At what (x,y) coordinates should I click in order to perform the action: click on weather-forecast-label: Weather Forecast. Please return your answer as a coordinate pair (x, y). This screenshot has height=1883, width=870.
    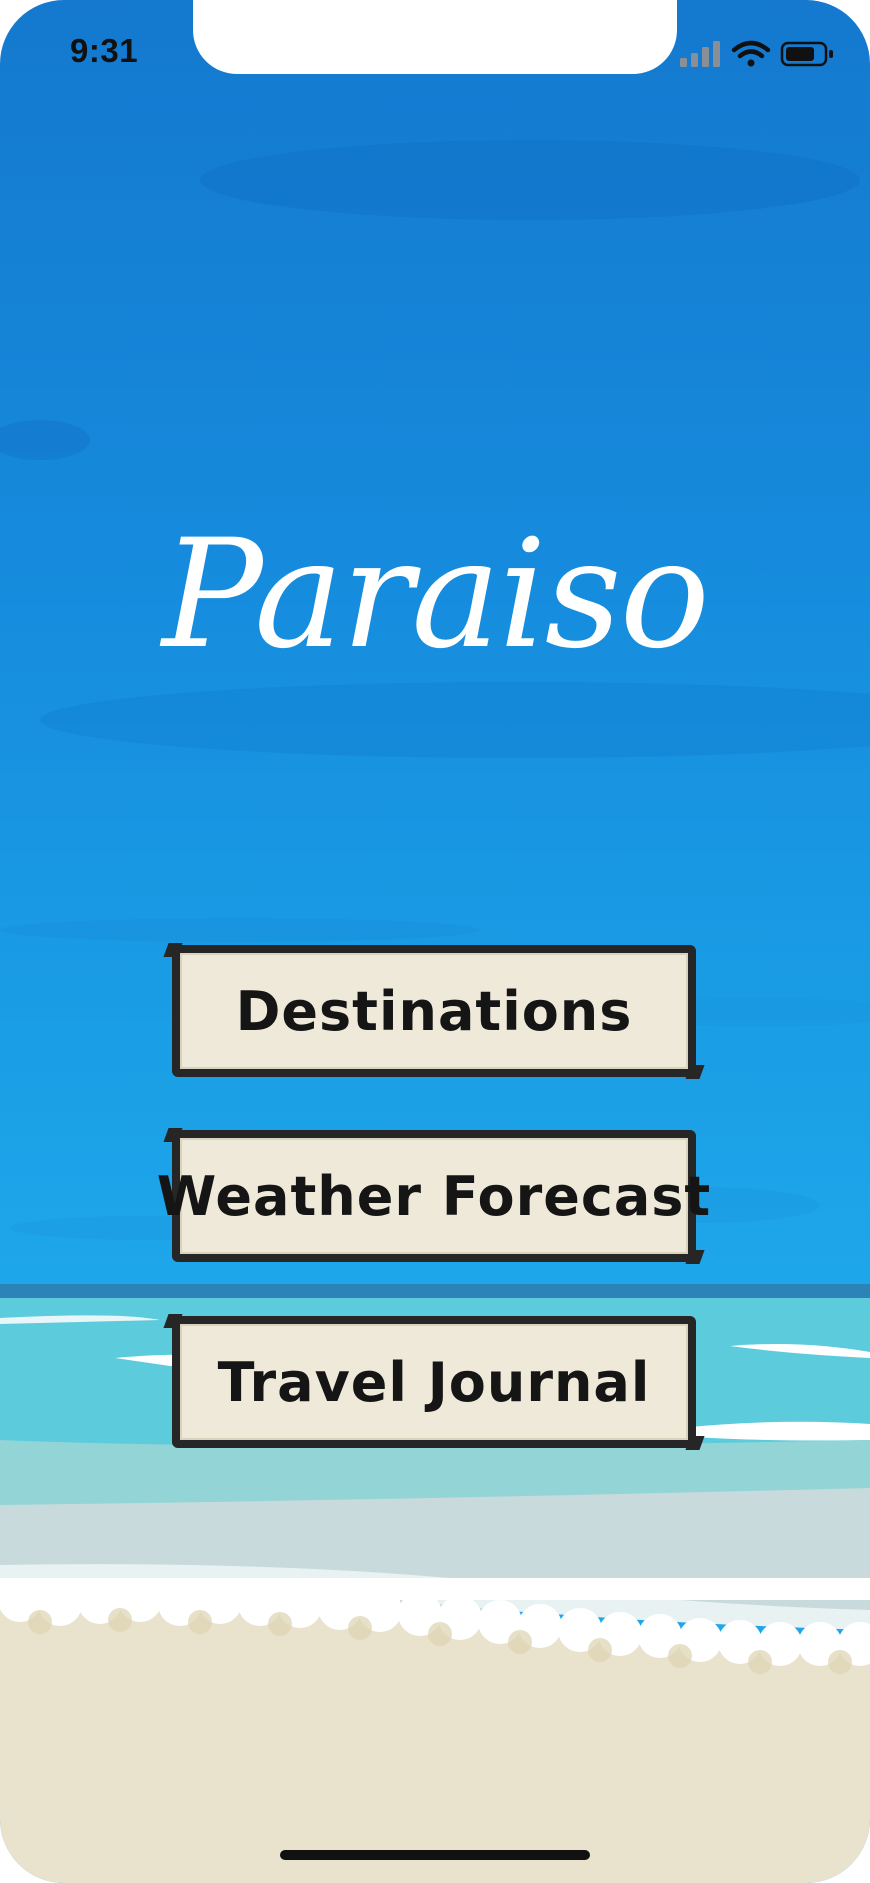
    Looking at the image, I should click on (434, 1196).